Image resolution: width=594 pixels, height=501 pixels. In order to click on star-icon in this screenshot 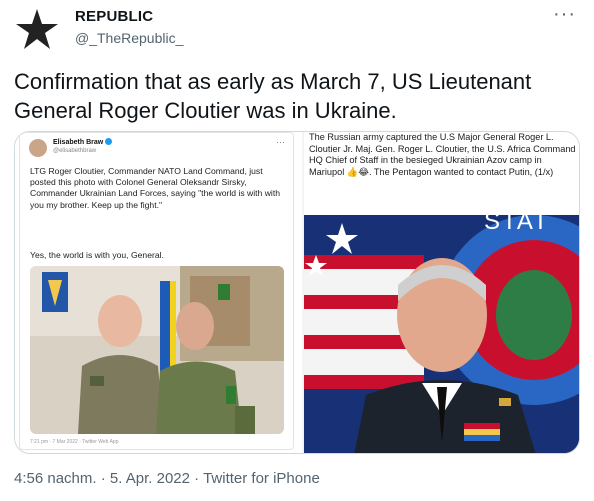, I will do `click(37, 29)`.